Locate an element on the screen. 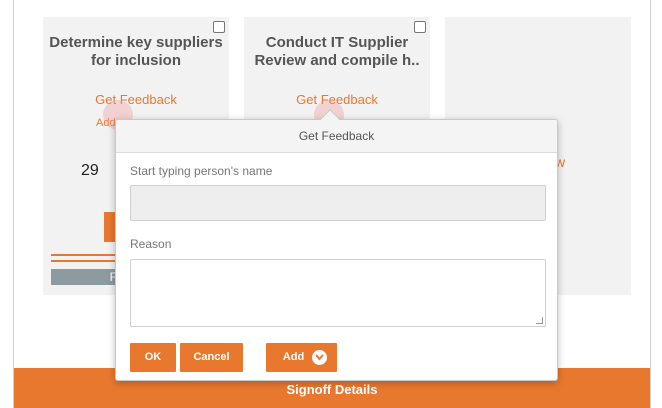  reason-textarea is located at coordinates (338, 293).